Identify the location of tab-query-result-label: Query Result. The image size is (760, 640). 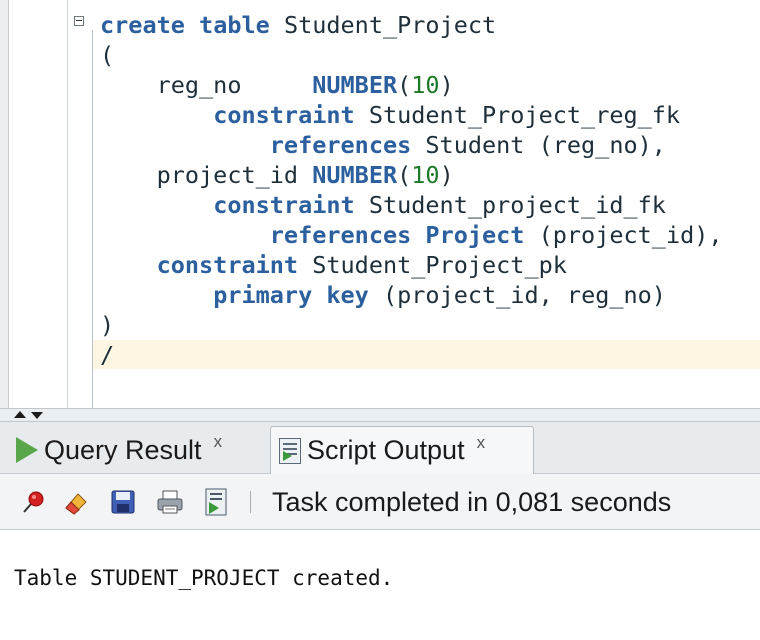
(123, 449).